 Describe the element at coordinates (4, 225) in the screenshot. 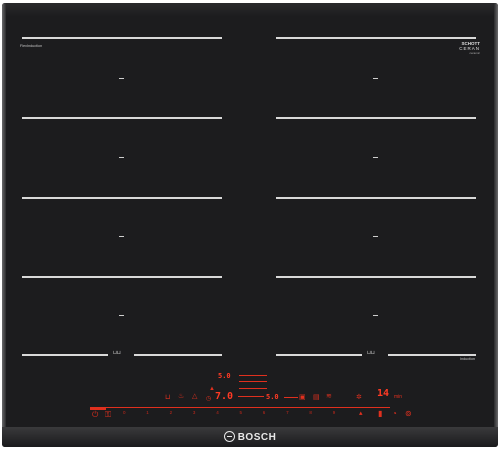

I see `left-frame` at that location.